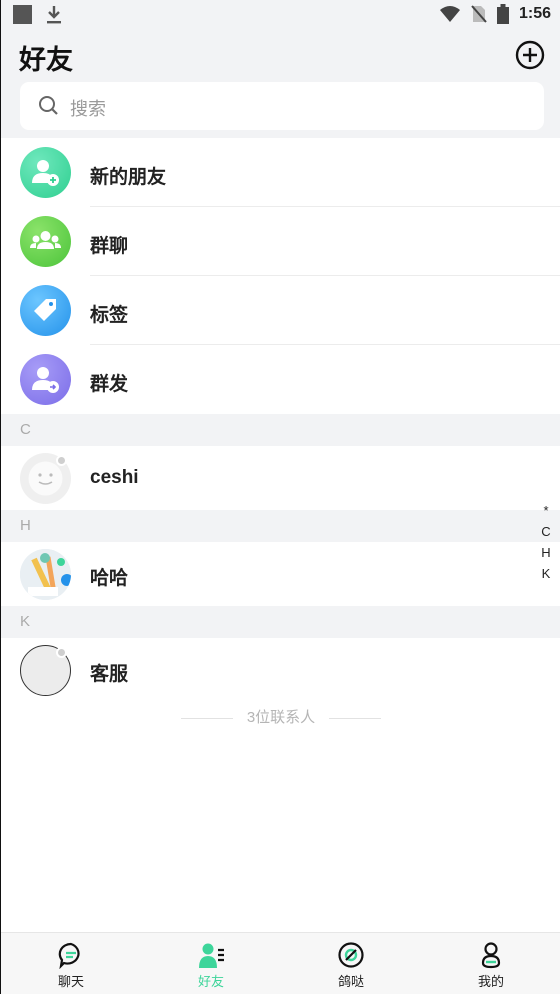 This screenshot has width=560, height=994. Describe the element at coordinates (449, 14) in the screenshot. I see `wifi-icon` at that location.